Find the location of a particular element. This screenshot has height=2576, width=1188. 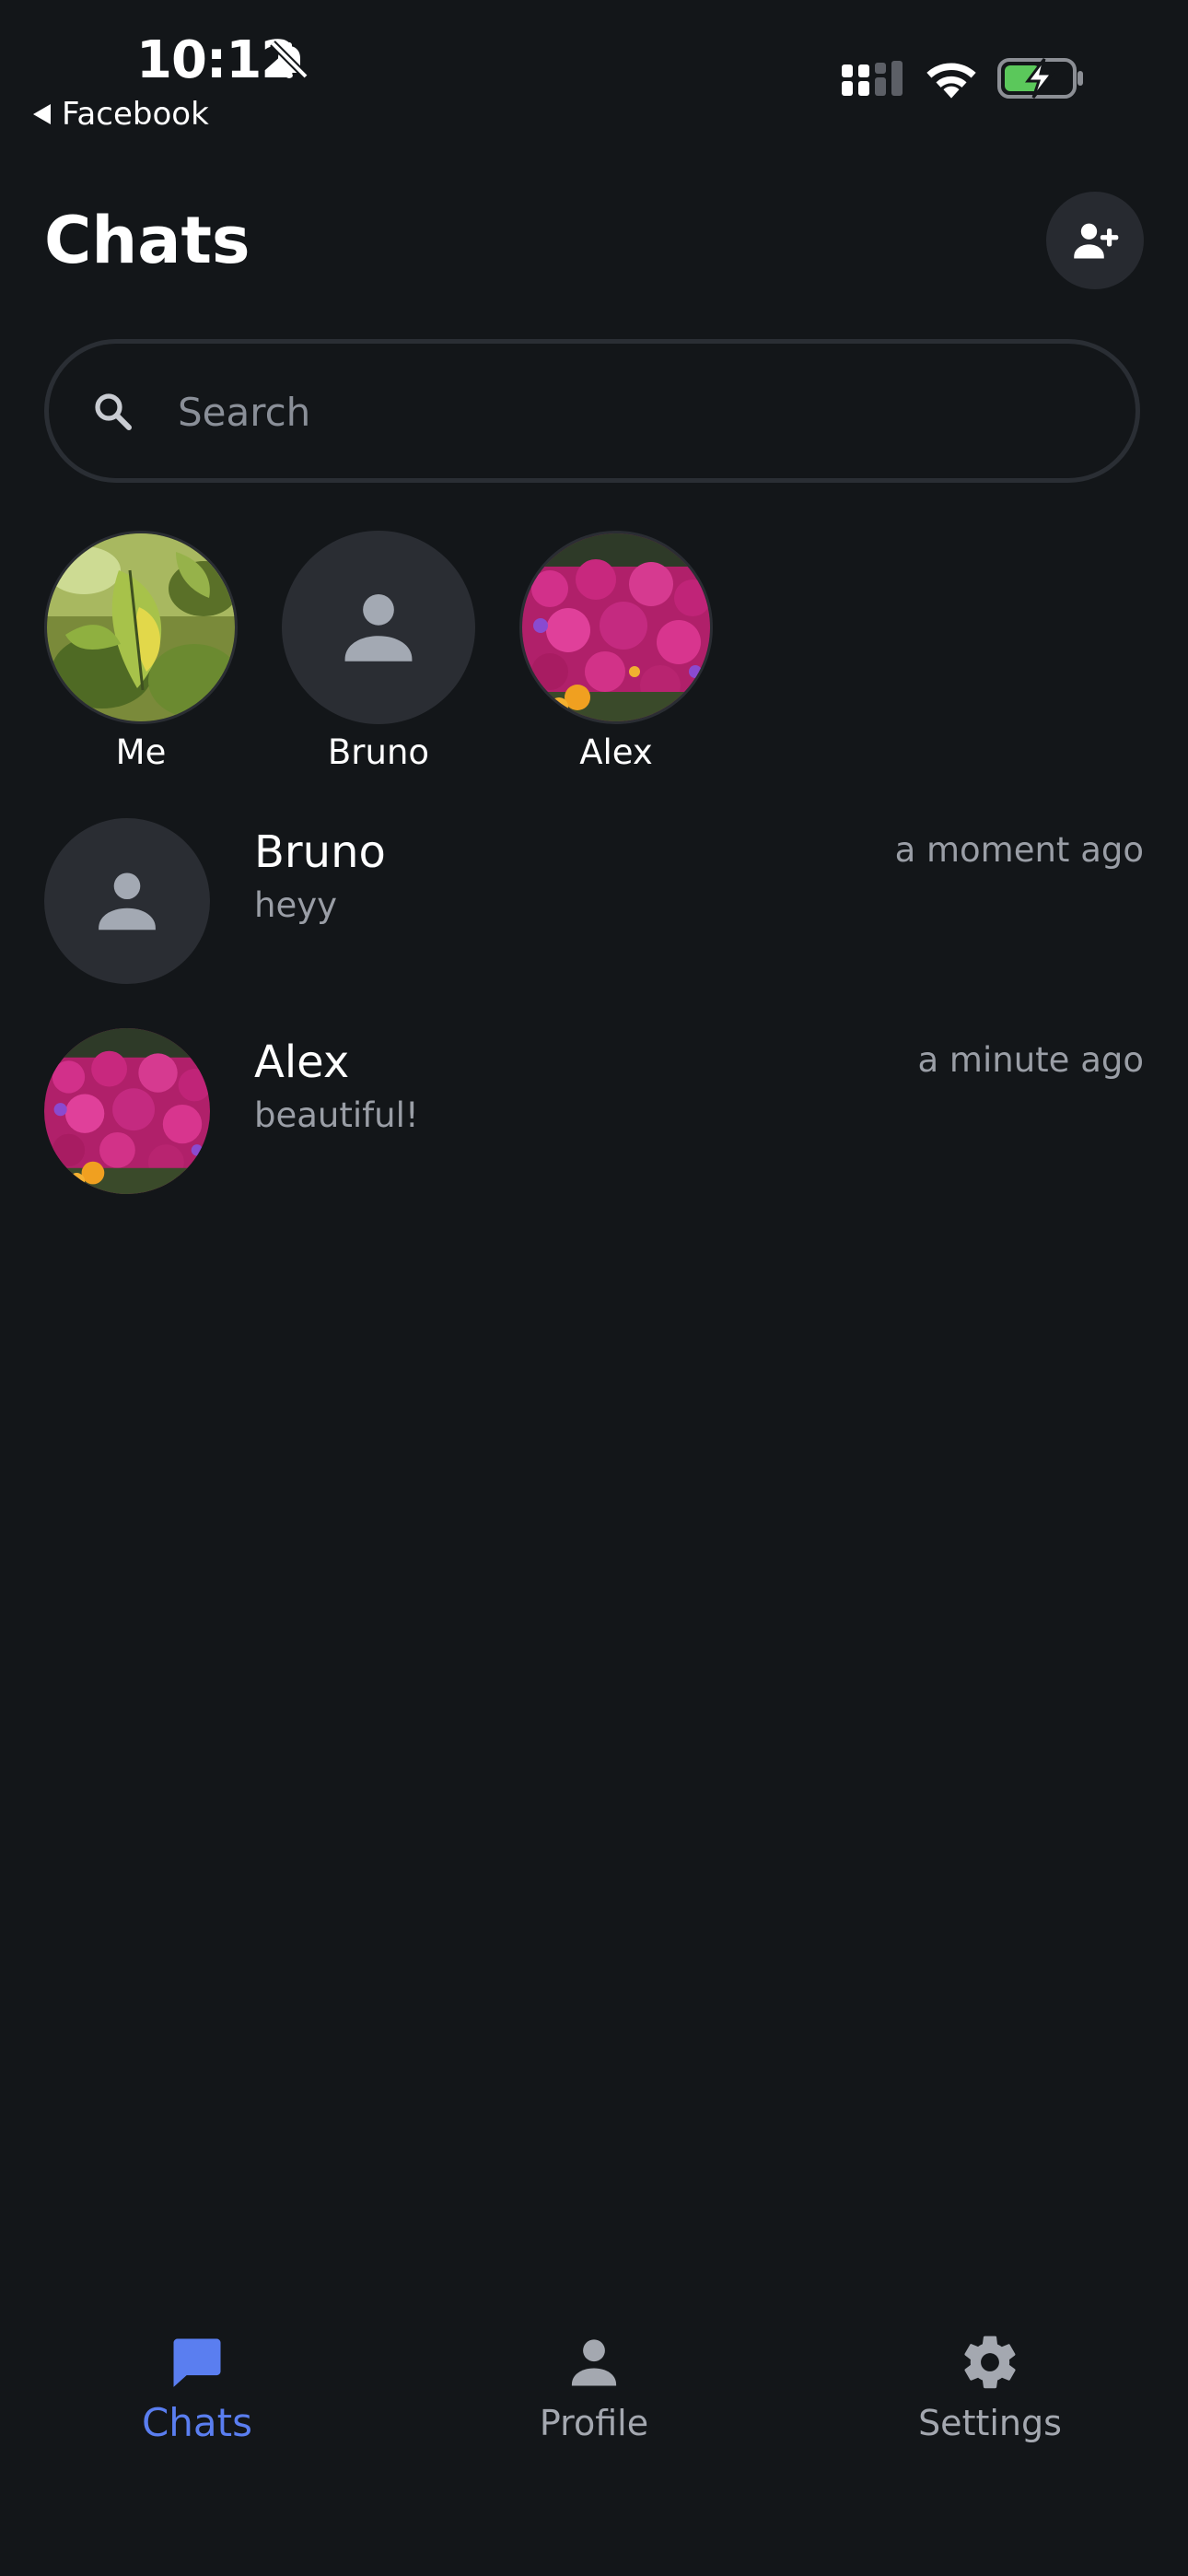

story-me: Me is located at coordinates (141, 653).